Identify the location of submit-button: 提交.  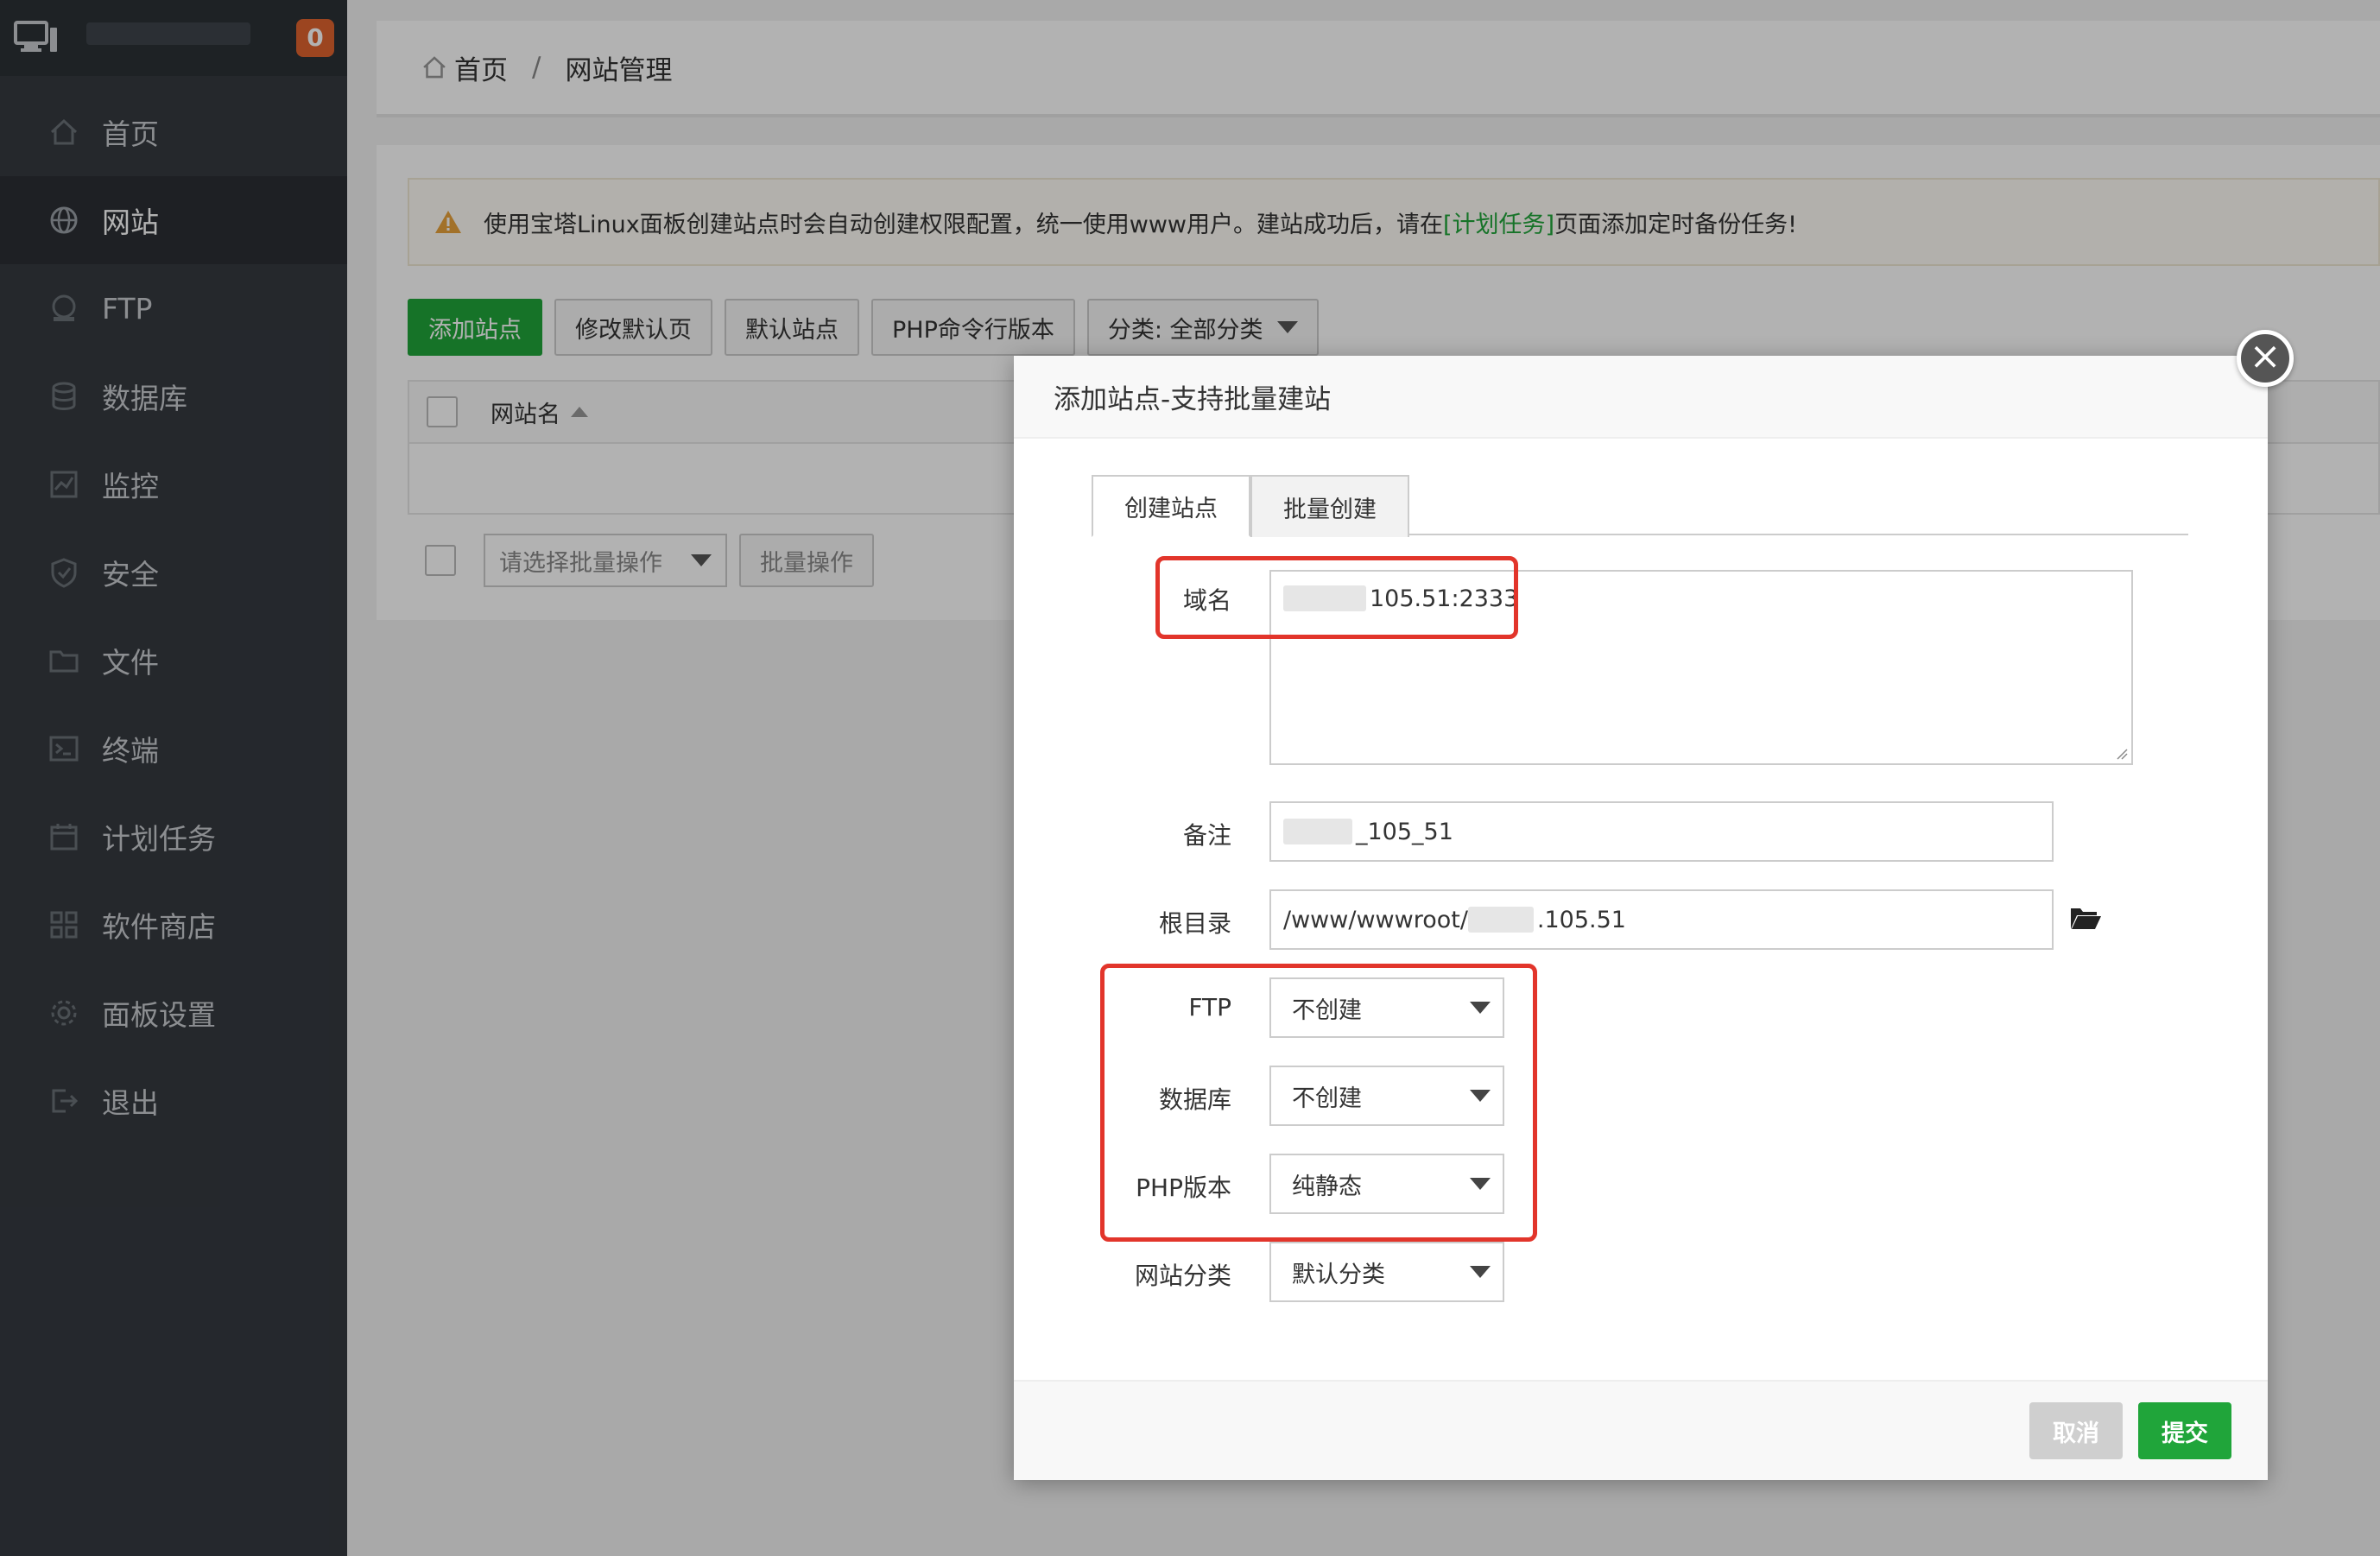
(2184, 1431).